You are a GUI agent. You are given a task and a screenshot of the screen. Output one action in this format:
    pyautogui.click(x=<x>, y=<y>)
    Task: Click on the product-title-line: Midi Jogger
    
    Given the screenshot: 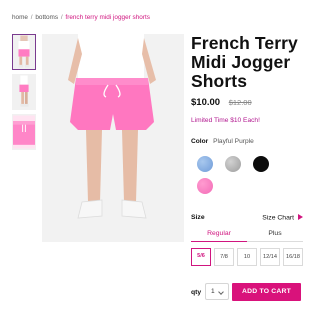 What is the action you would take?
    pyautogui.click(x=241, y=62)
    